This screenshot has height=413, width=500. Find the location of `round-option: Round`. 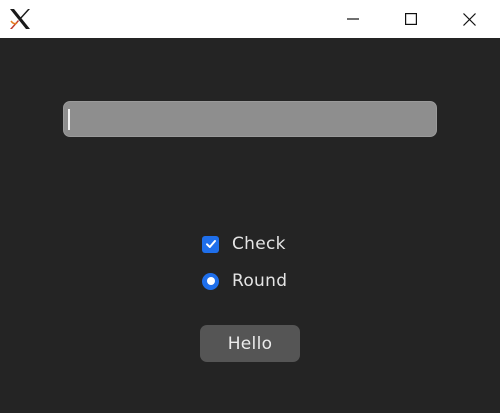

round-option: Round is located at coordinates (244, 281).